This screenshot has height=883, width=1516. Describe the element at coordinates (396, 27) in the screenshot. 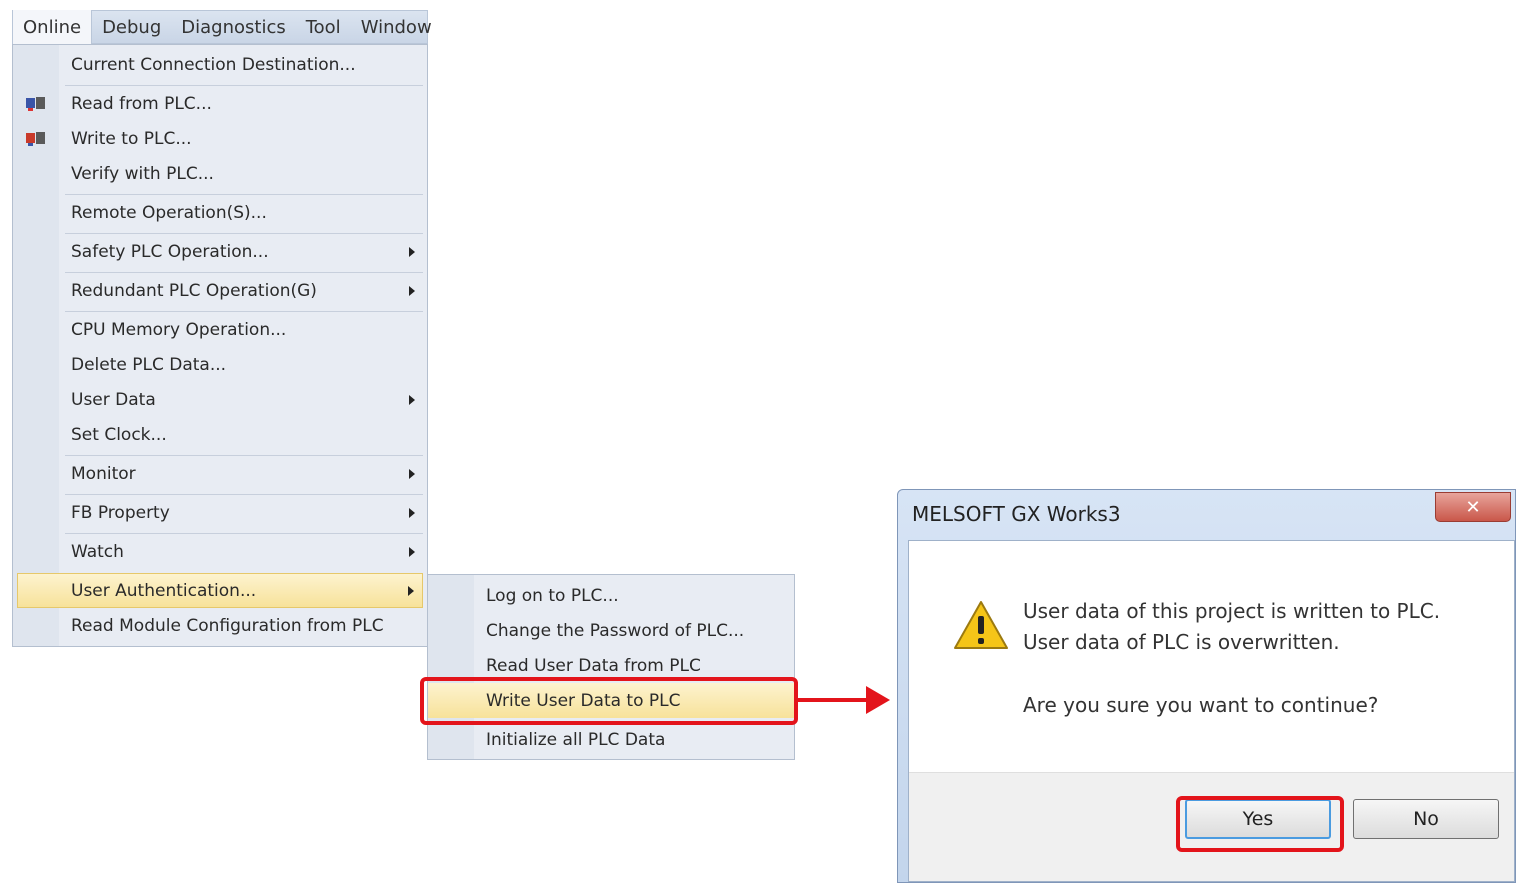

I see `menu-window: Window` at that location.